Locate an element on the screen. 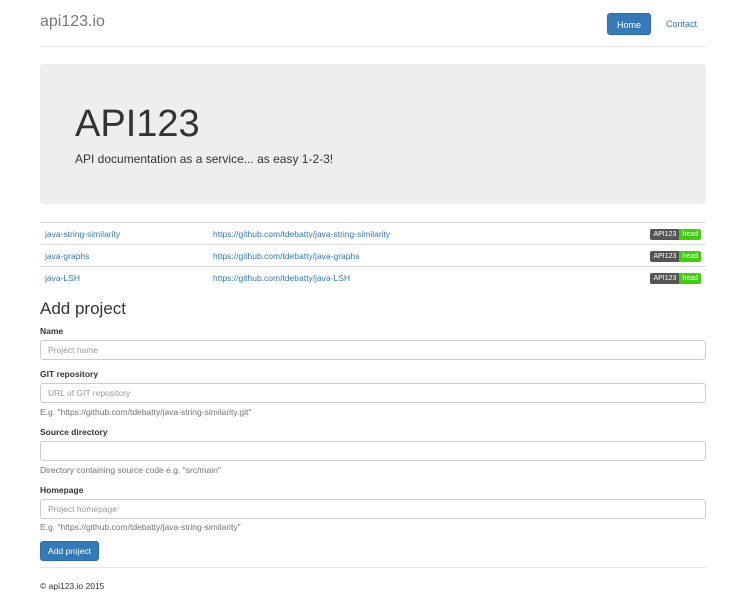  project-name-input is located at coordinates (373, 350).